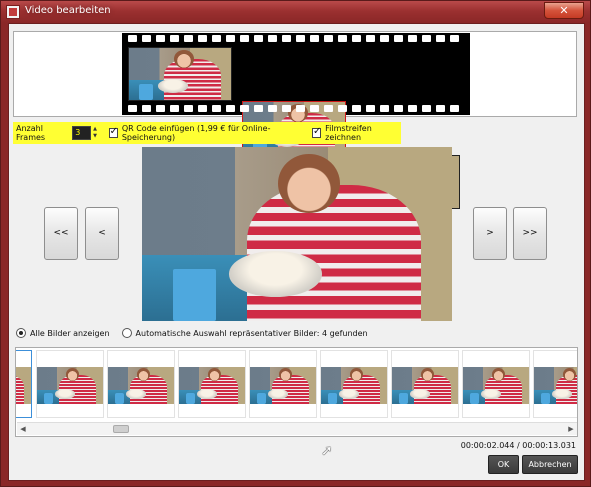  What do you see at coordinates (550, 464) in the screenshot?
I see `cancel-button: Abbrechen` at bounding box center [550, 464].